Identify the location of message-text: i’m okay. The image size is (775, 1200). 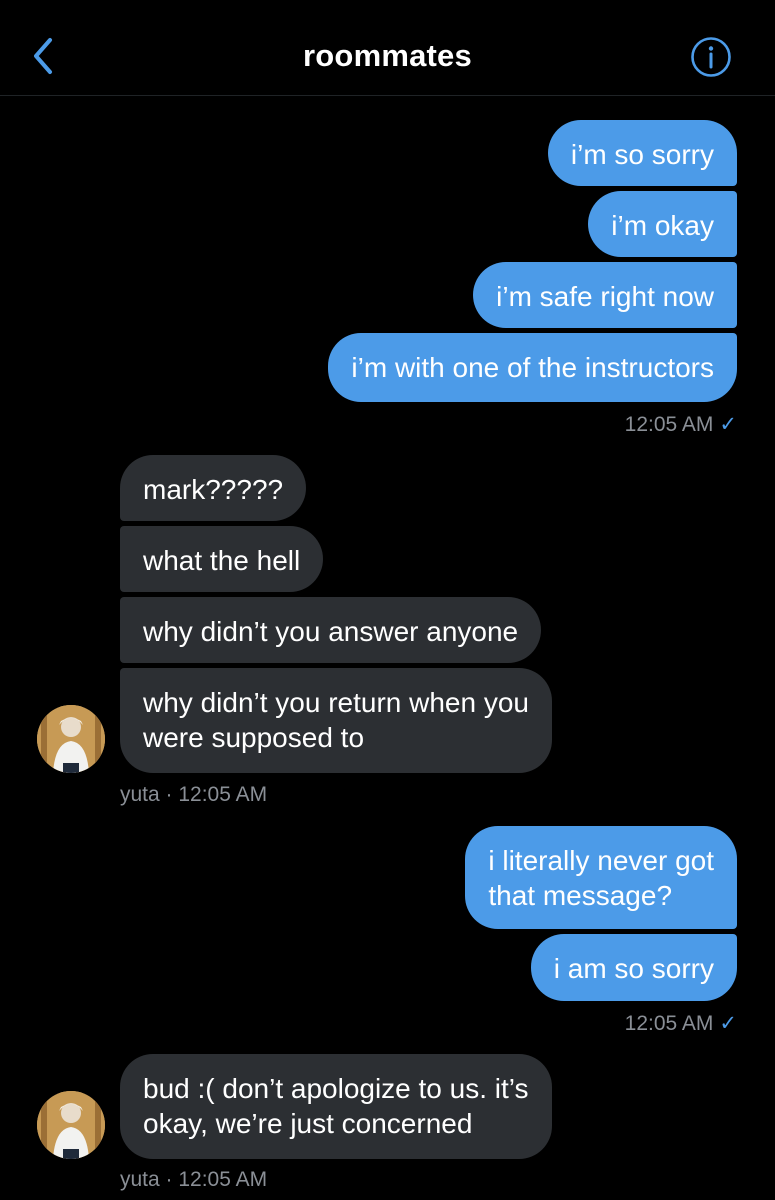
(662, 225).